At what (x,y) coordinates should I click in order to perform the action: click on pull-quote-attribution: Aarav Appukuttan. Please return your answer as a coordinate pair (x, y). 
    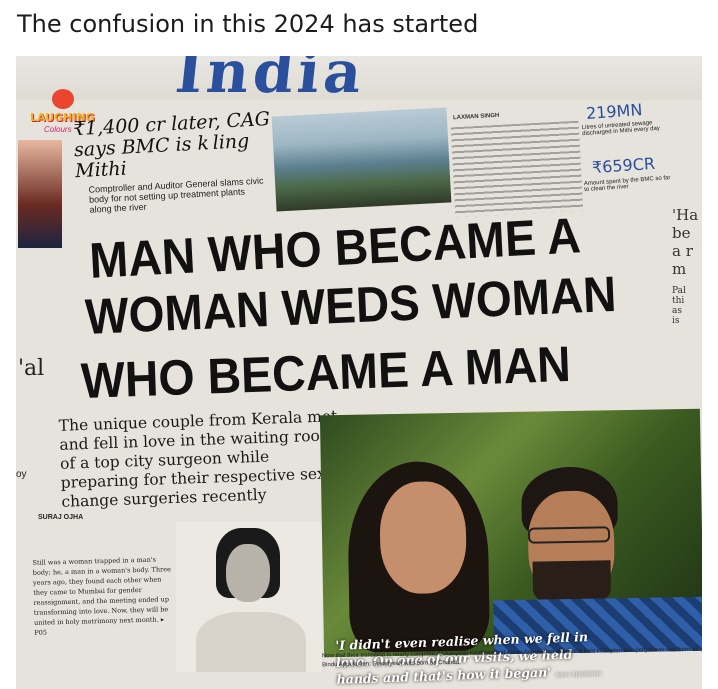
    Looking at the image, I should click on (578, 674).